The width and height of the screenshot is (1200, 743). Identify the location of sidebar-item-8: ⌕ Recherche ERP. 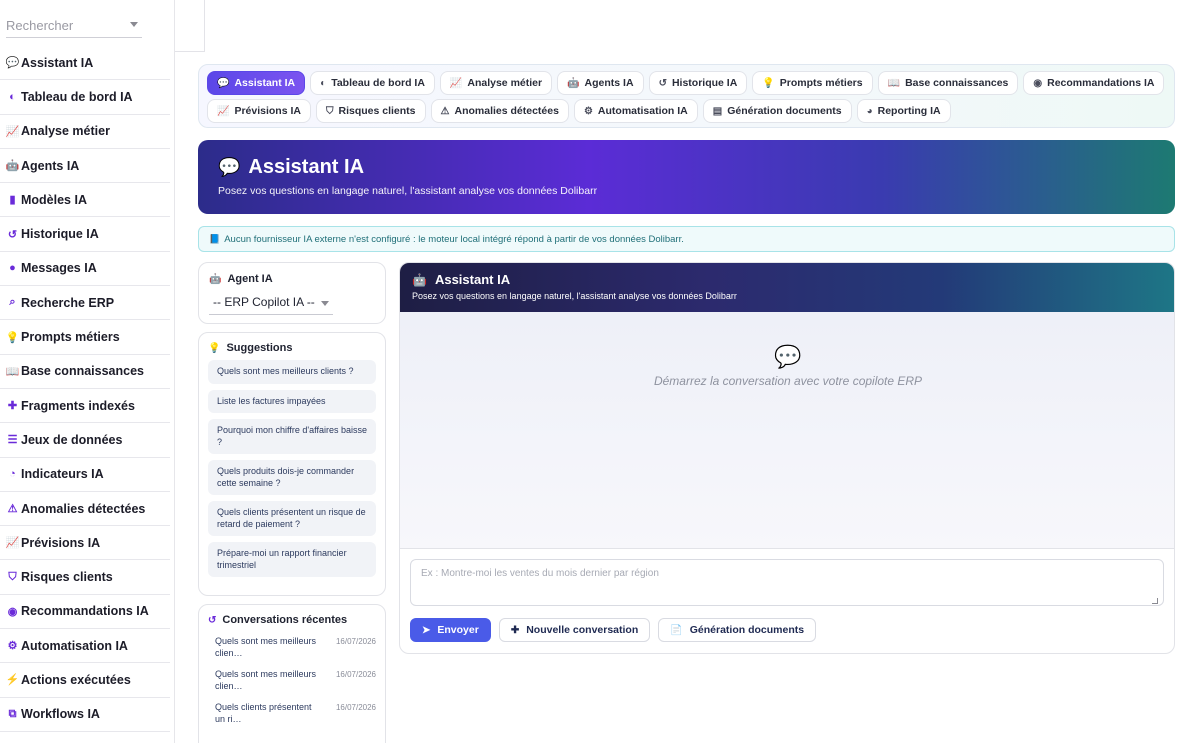
(85, 303).